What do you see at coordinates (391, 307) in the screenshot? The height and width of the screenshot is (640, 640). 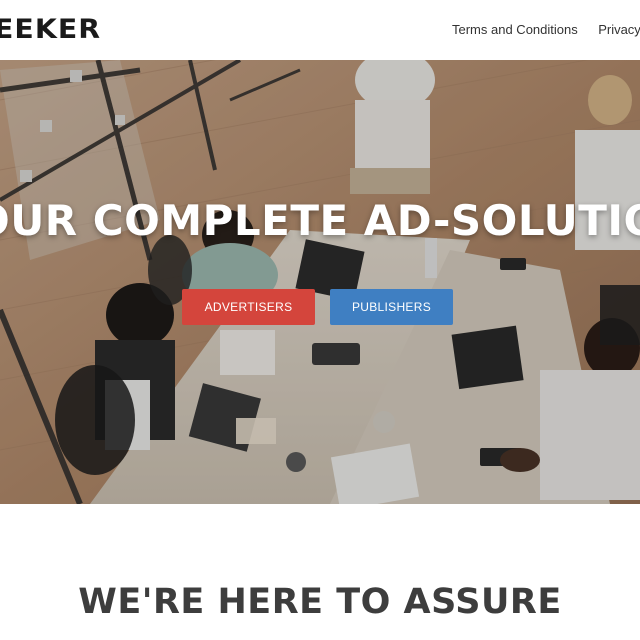 I see `publishers-button: PUBLISHERS` at bounding box center [391, 307].